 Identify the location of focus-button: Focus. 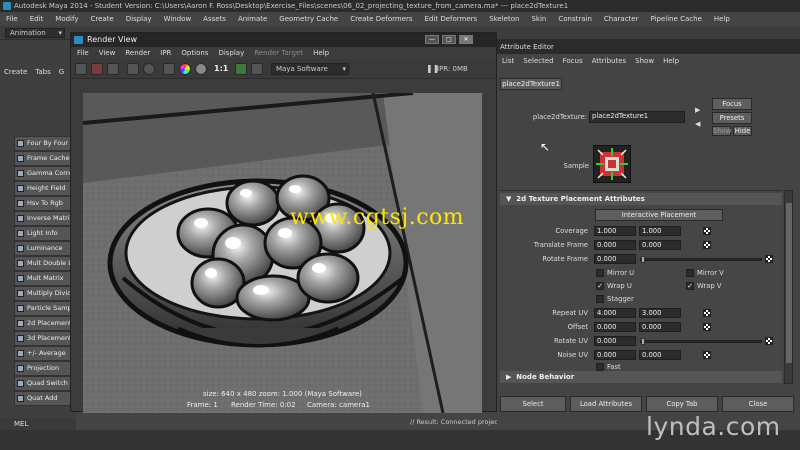
(732, 104).